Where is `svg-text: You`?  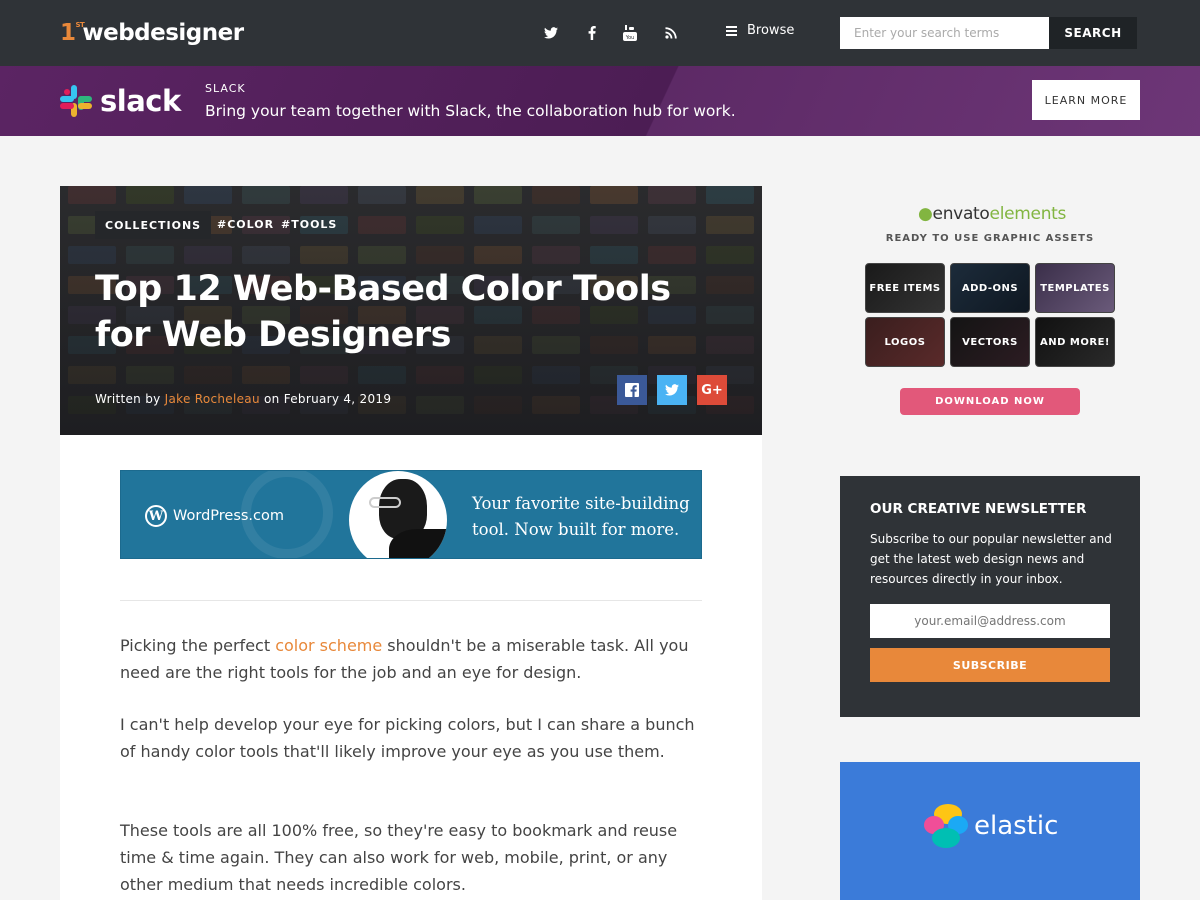 svg-text: You is located at coordinates (630, 38).